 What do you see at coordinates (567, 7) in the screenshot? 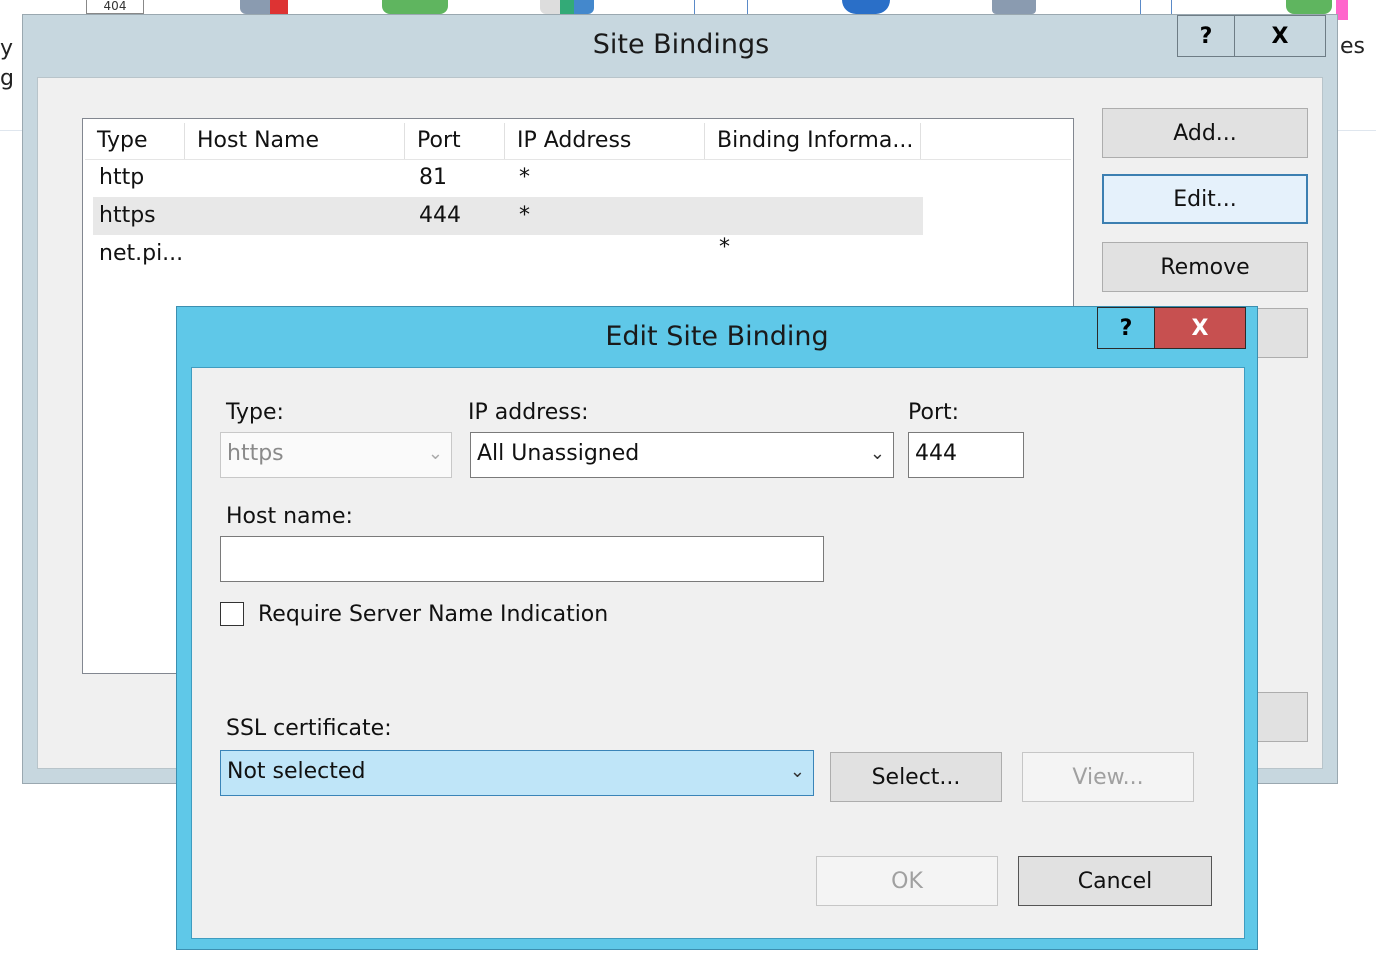
I see `network-icon` at bounding box center [567, 7].